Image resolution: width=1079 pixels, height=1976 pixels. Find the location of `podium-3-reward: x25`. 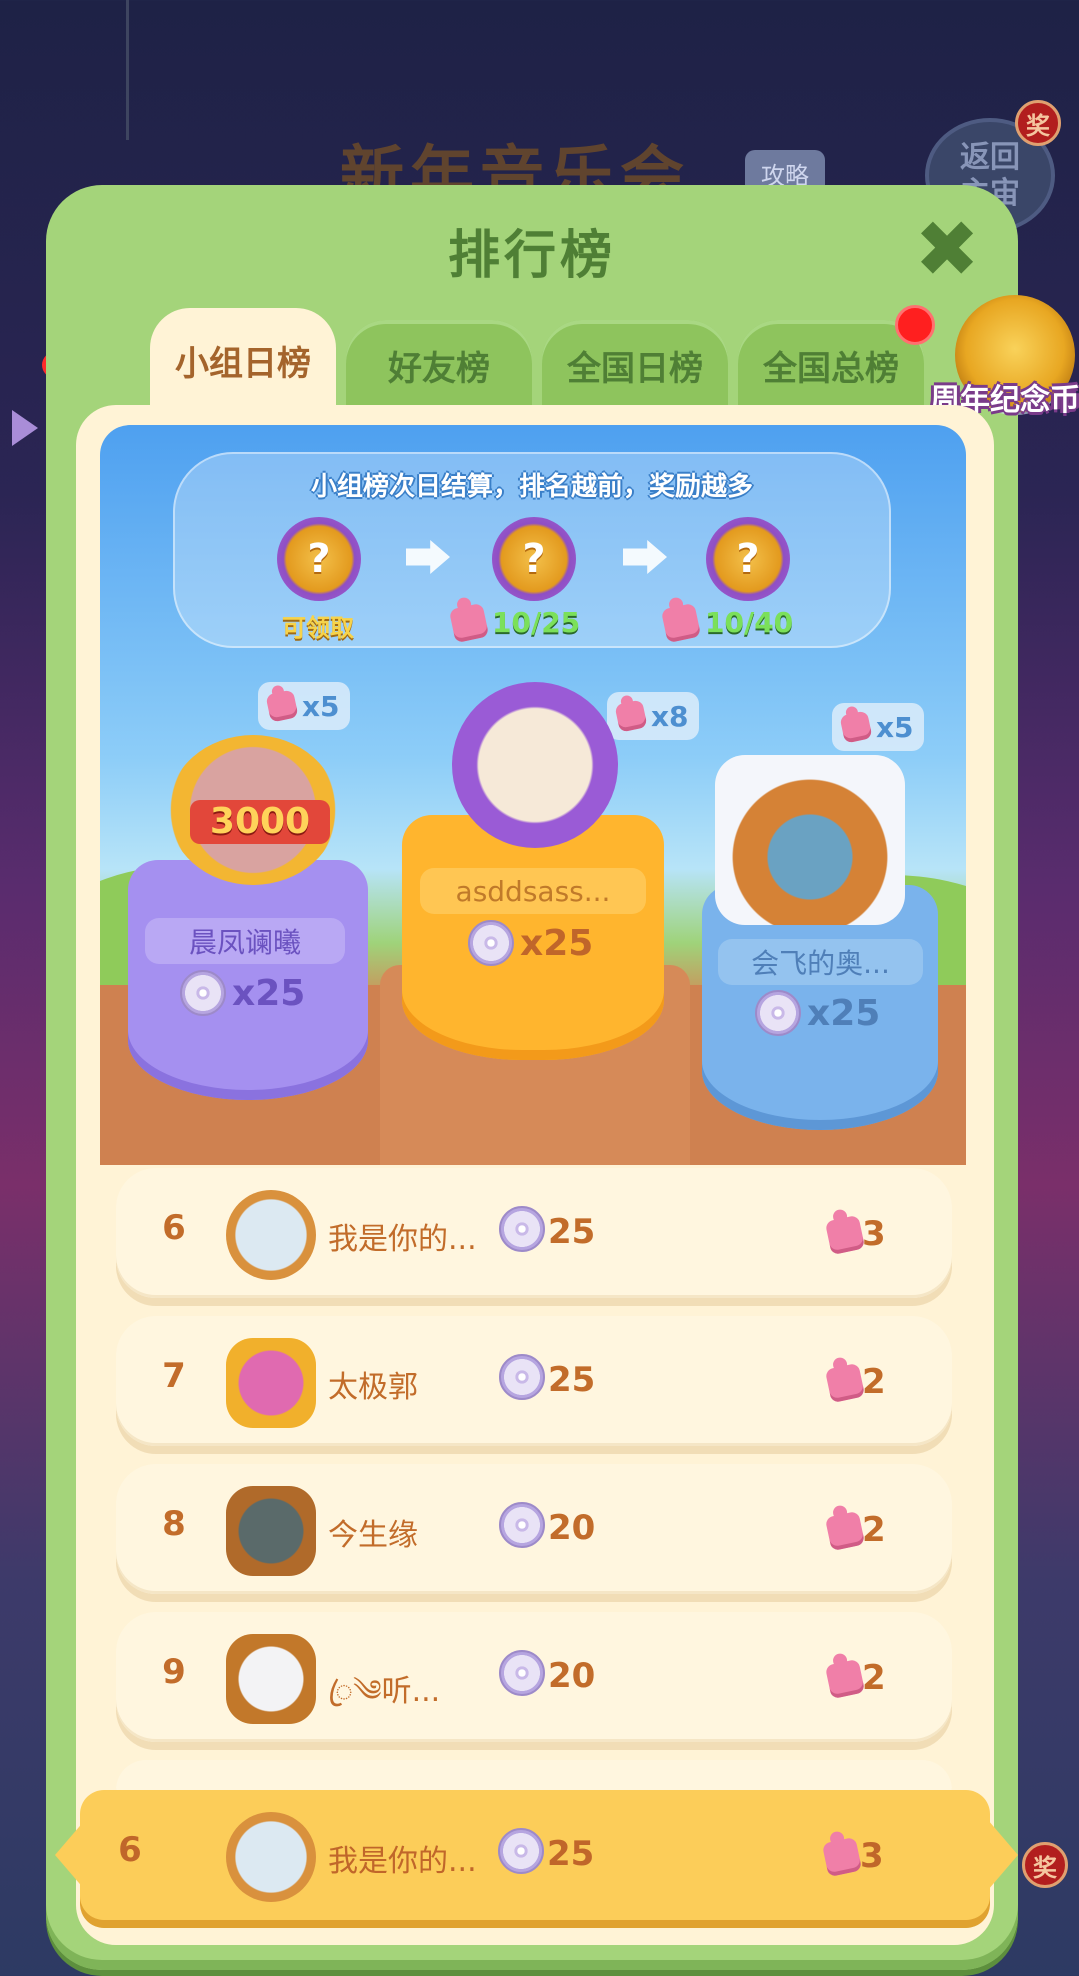

podium-3-reward: x25 is located at coordinates (817, 1013).